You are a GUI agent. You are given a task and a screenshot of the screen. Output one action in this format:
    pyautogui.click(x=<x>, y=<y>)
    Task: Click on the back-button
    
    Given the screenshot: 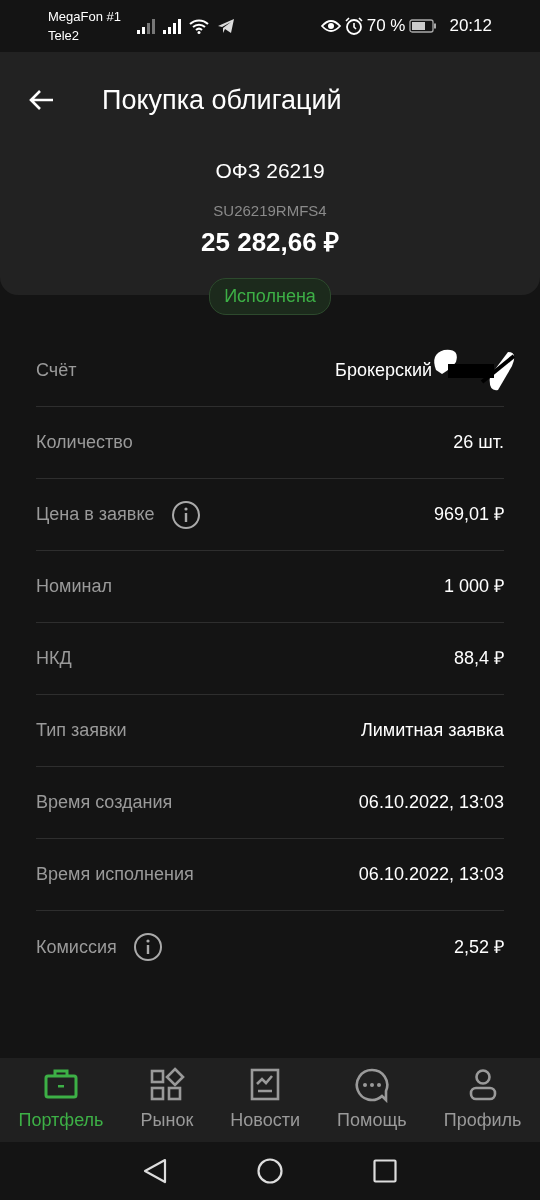 What is the action you would take?
    pyautogui.click(x=41, y=100)
    